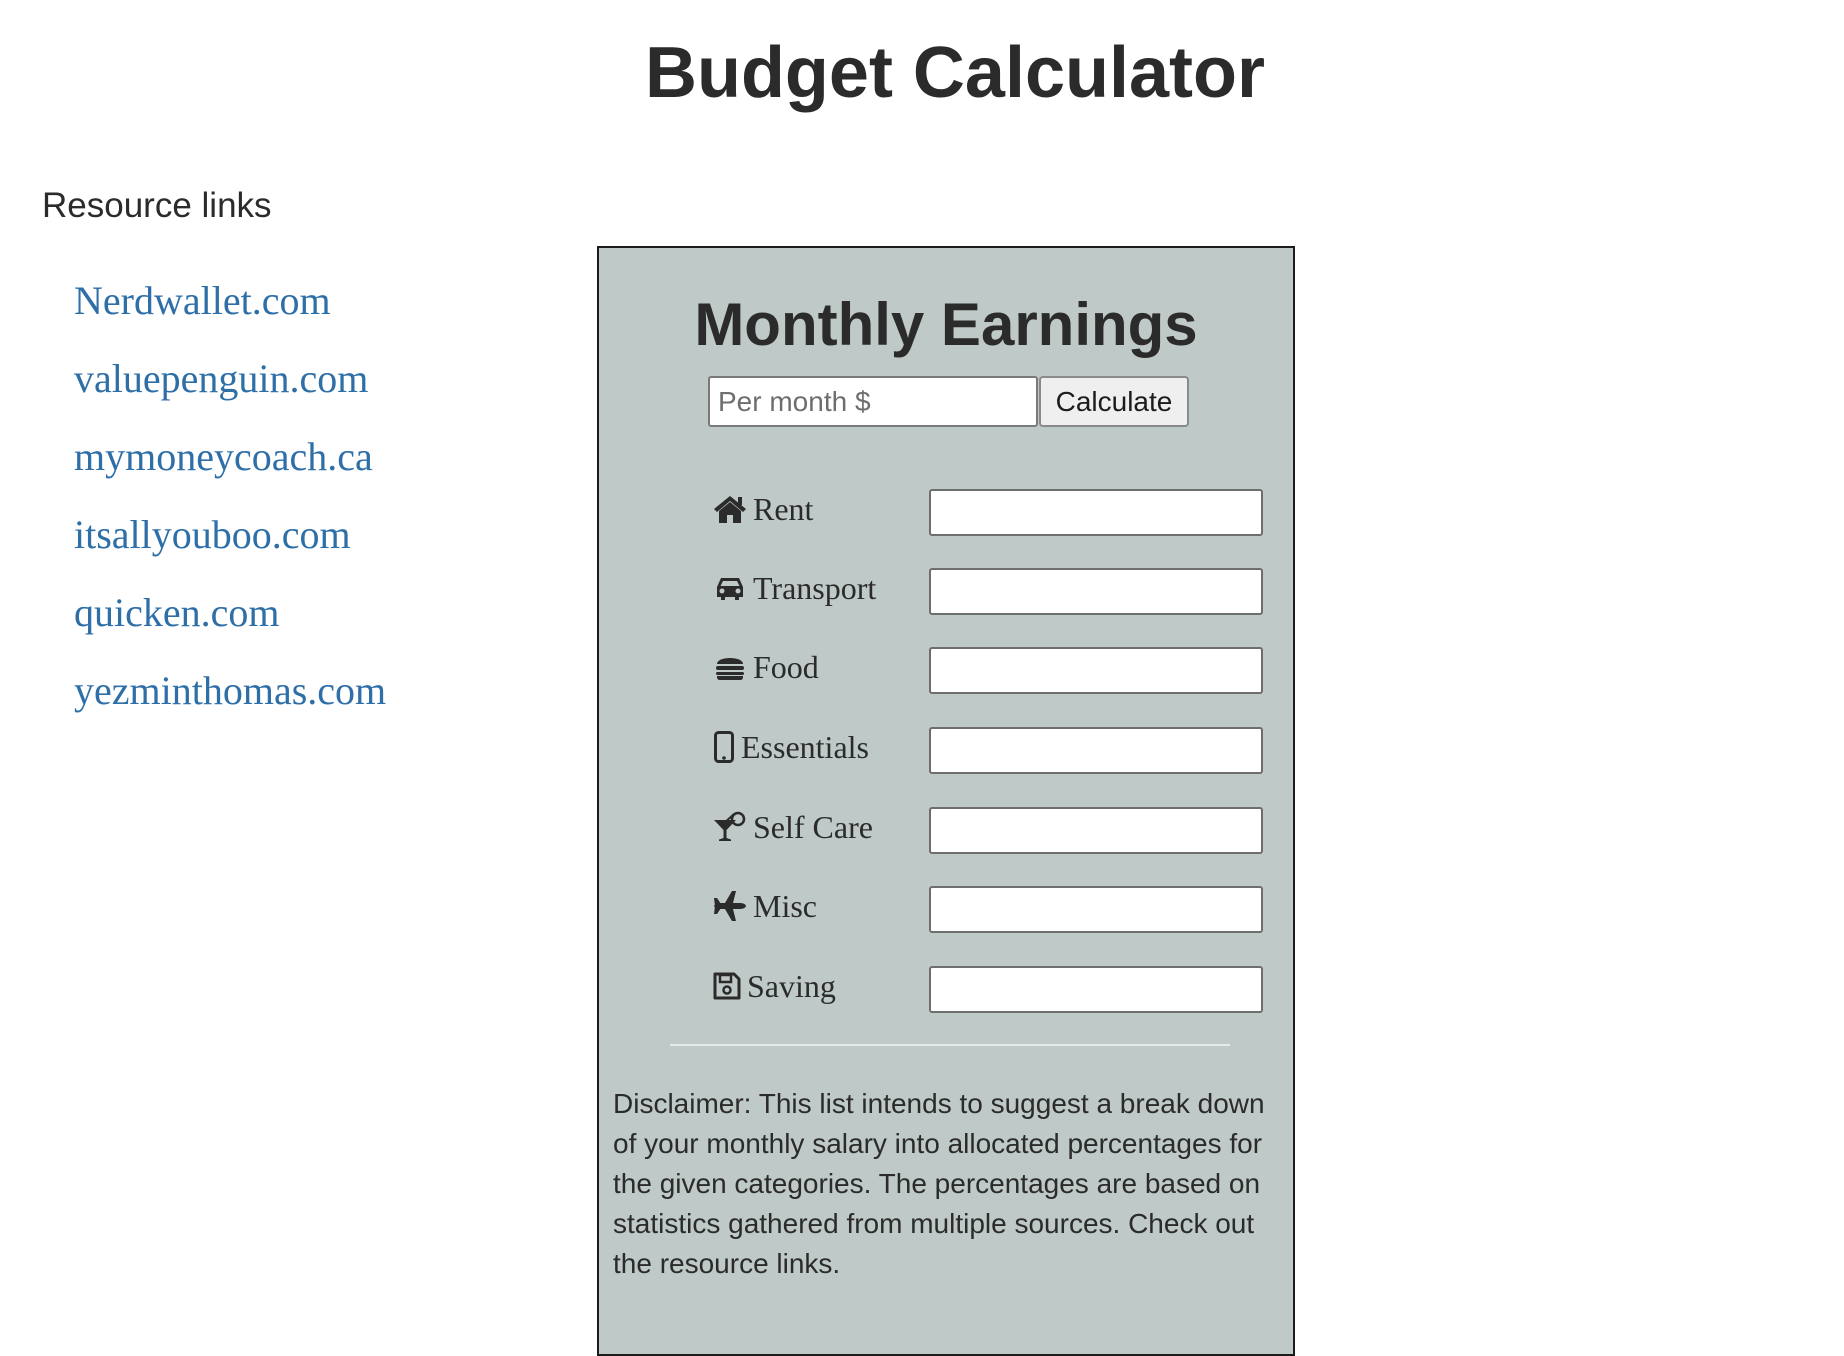  I want to click on airplane-icon, so click(730, 906).